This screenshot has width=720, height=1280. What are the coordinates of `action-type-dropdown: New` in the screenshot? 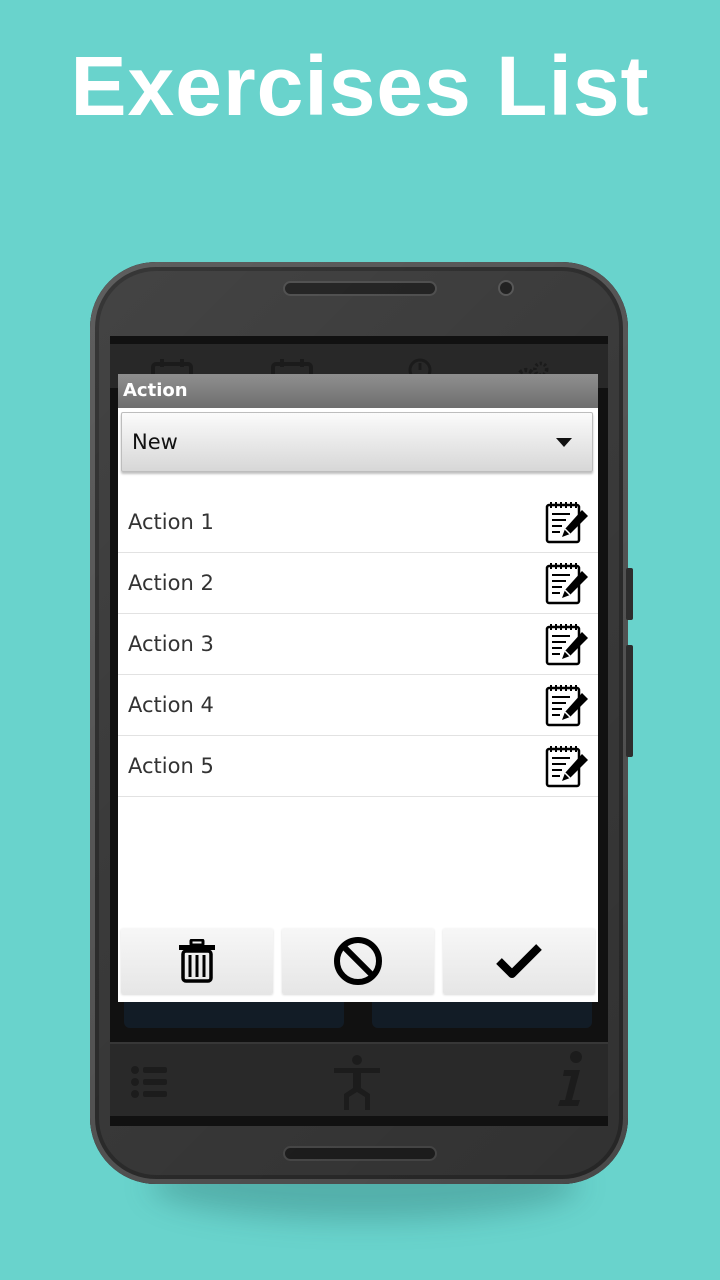 It's located at (357, 442).